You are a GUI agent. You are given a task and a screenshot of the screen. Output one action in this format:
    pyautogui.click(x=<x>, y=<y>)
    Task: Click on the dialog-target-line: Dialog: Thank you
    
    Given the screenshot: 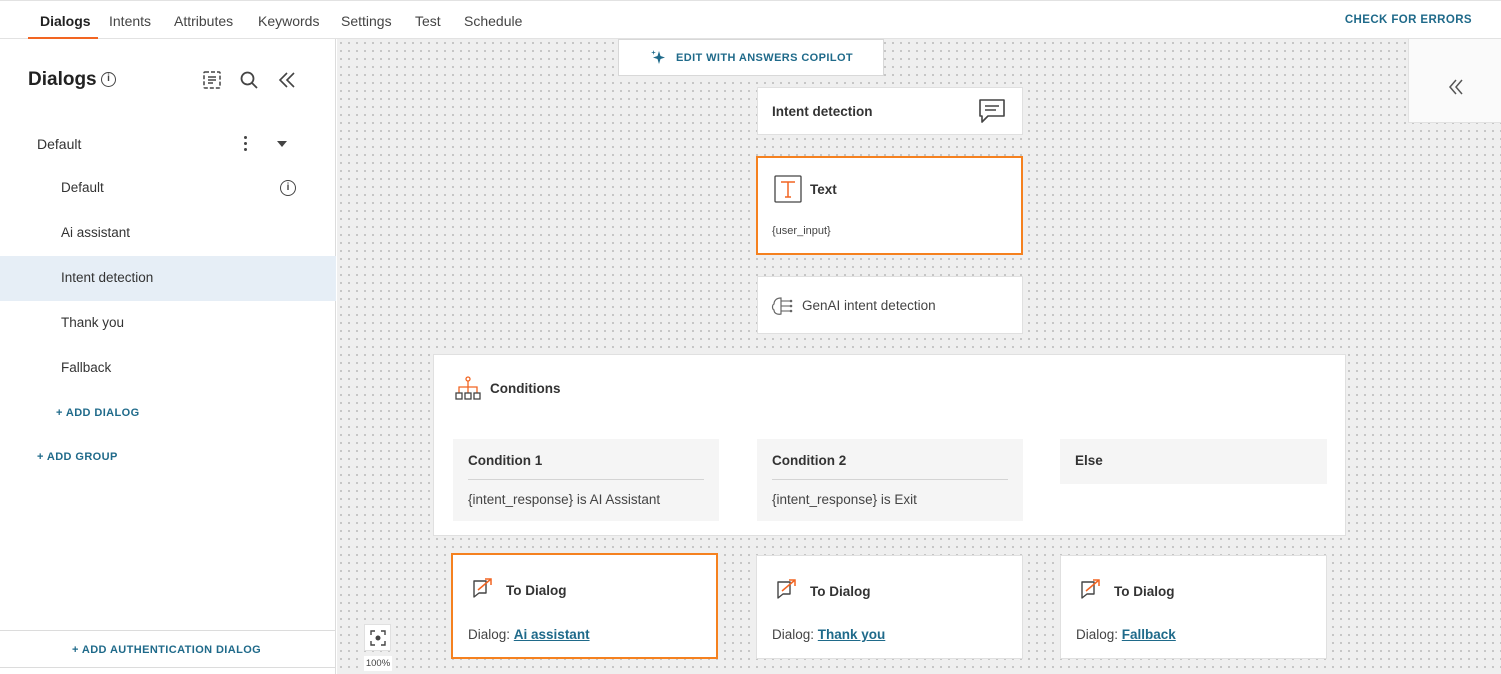 What is the action you would take?
    pyautogui.click(x=829, y=634)
    